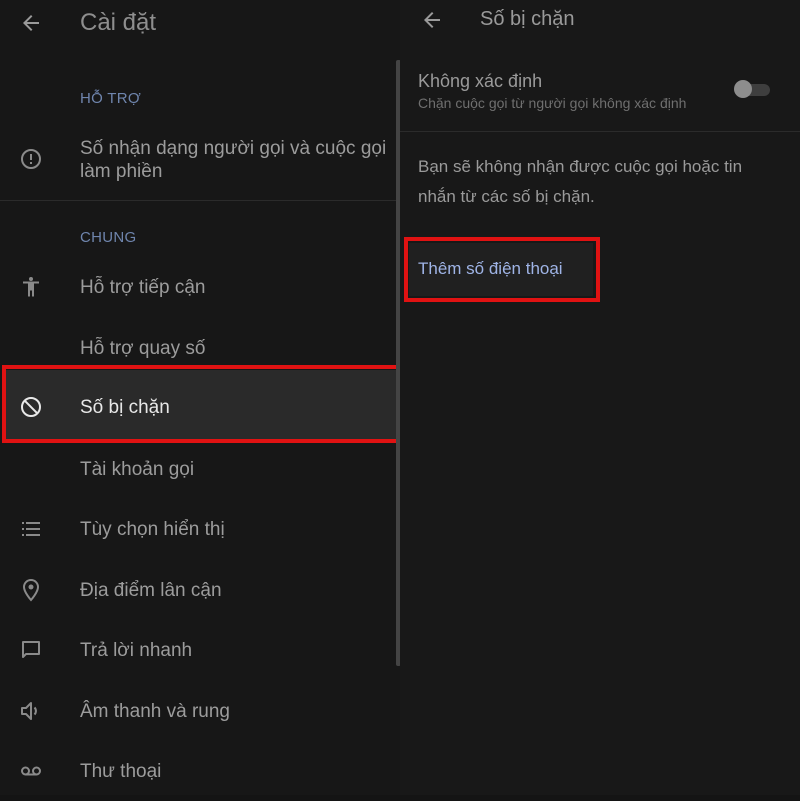 The width and height of the screenshot is (800, 801). Describe the element at coordinates (743, 89) in the screenshot. I see `toggle-thumb` at that location.